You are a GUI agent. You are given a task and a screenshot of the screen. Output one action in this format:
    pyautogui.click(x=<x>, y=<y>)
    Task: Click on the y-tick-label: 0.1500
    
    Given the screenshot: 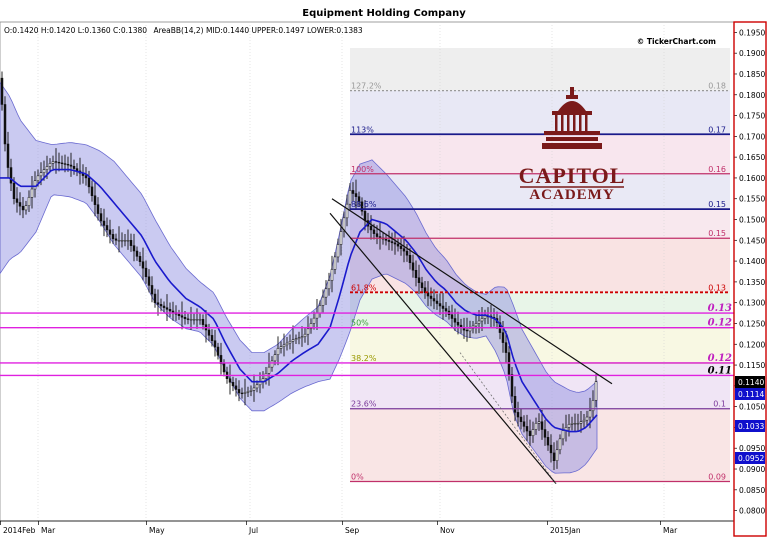 What is the action you would take?
    pyautogui.click(x=752, y=220)
    